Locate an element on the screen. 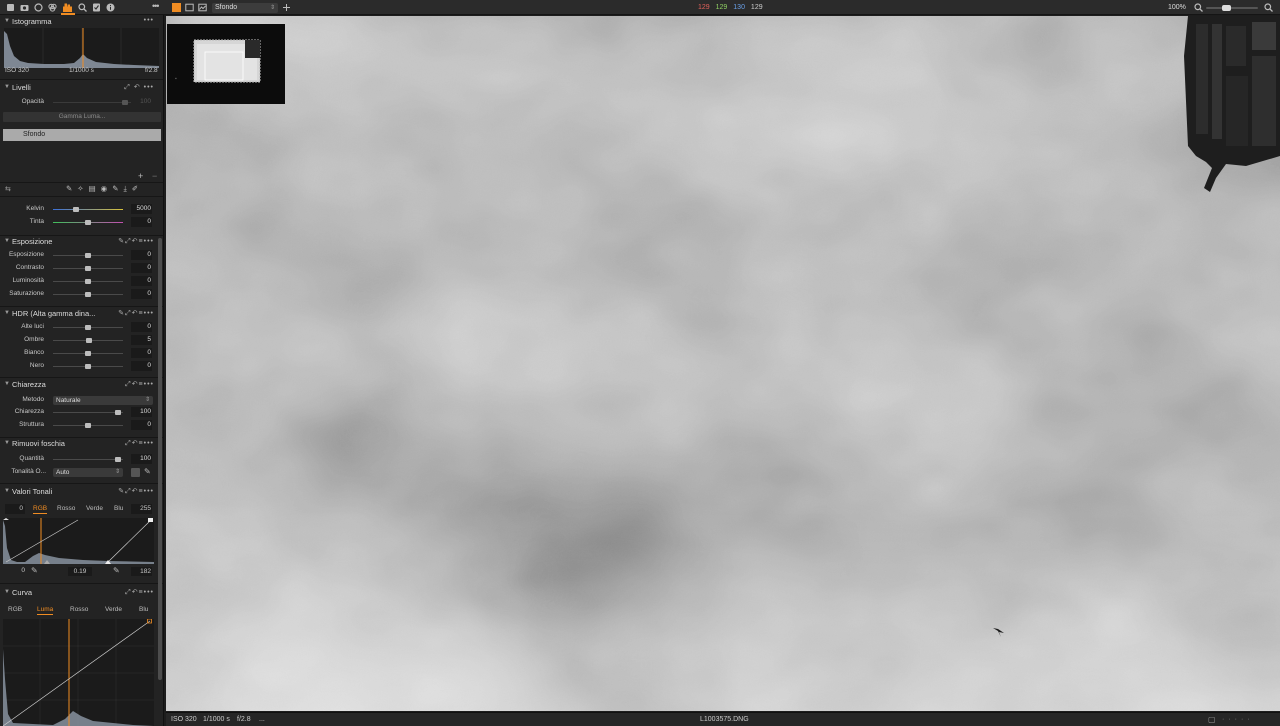 The height and width of the screenshot is (726, 1280). curve-graph is located at coordinates (78, 672).